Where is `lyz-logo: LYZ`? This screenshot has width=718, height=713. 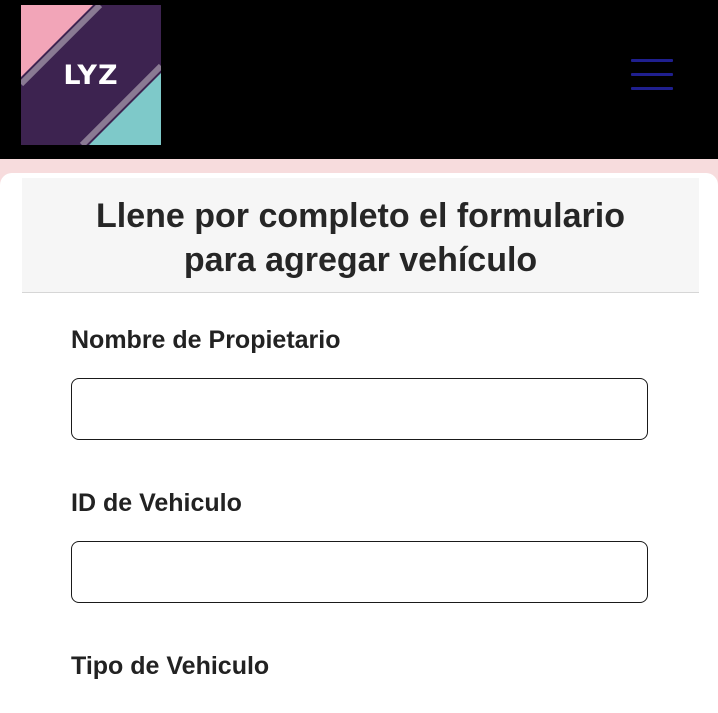
lyz-logo: LYZ is located at coordinates (91, 75).